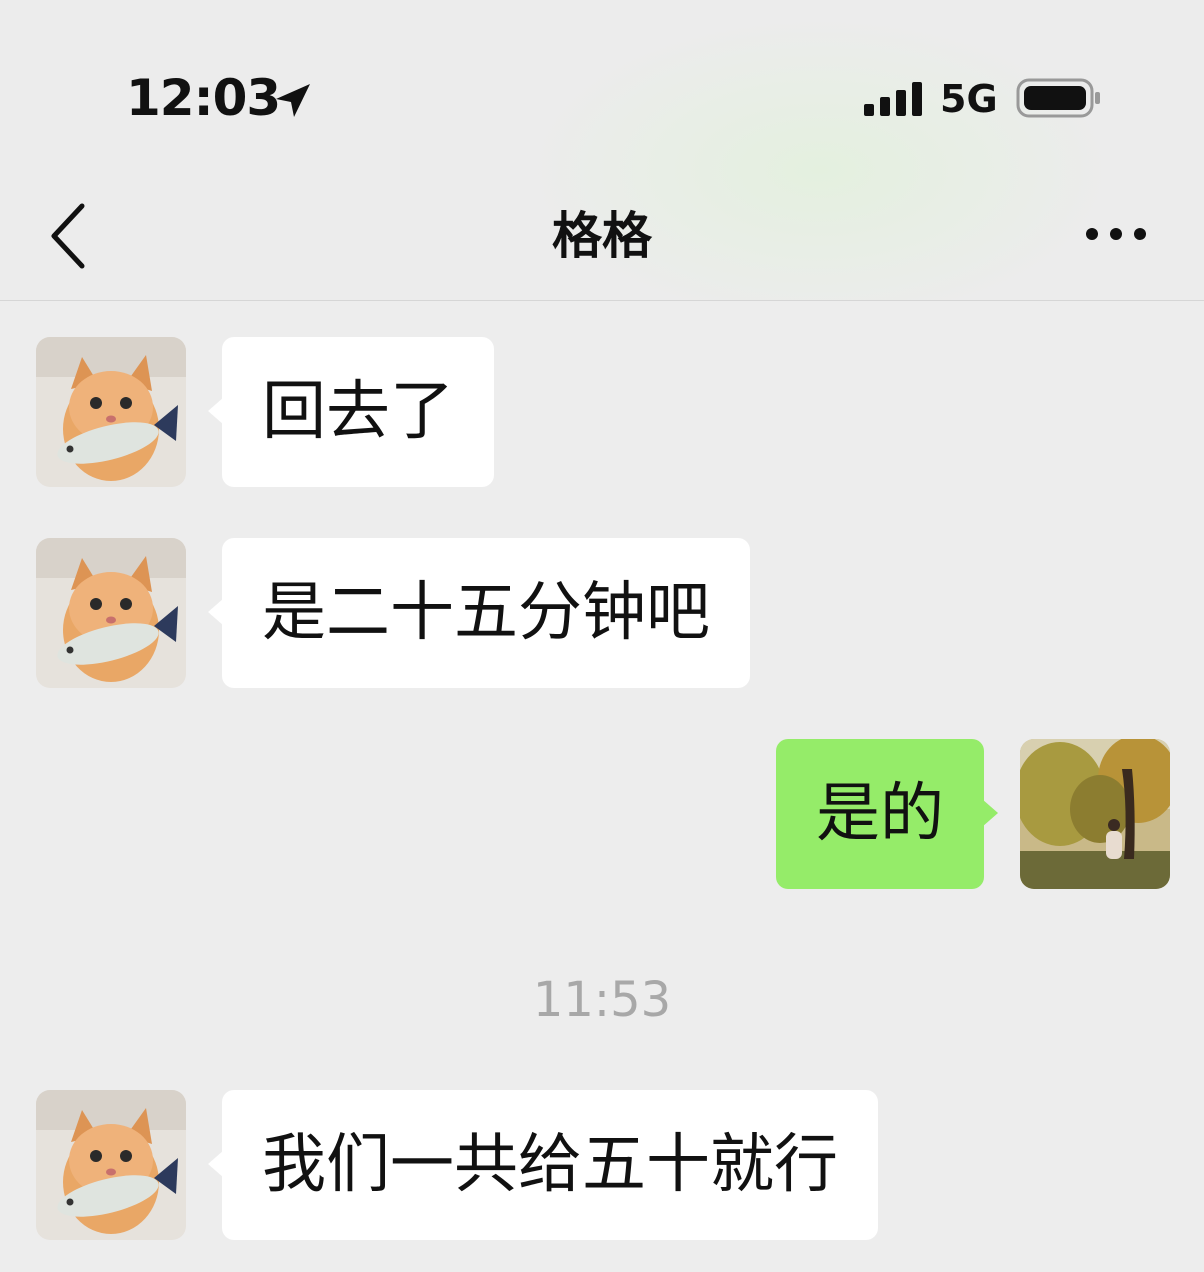  What do you see at coordinates (1058, 98) in the screenshot?
I see `battery-icon` at bounding box center [1058, 98].